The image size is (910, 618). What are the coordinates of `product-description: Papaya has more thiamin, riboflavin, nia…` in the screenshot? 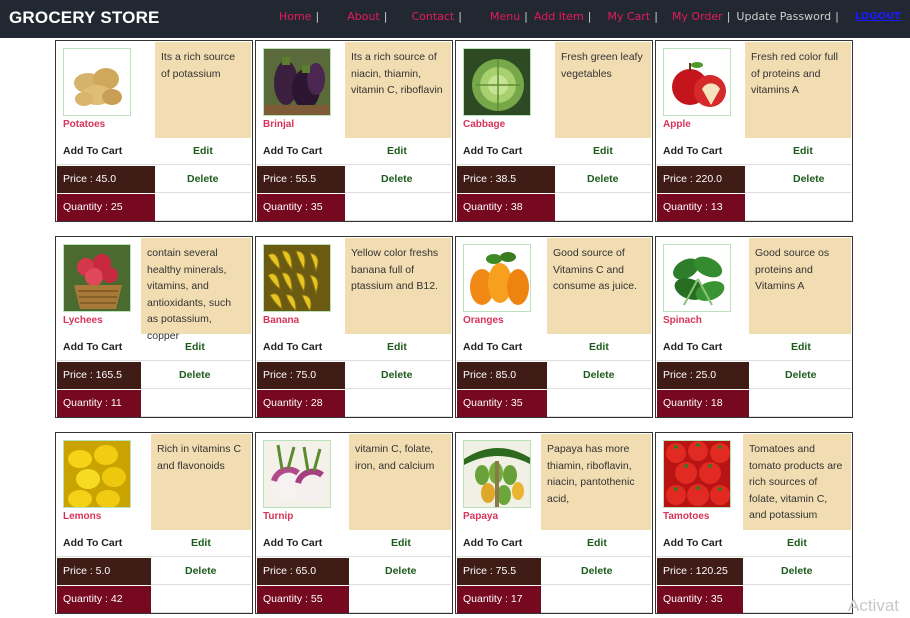 It's located at (596, 482).